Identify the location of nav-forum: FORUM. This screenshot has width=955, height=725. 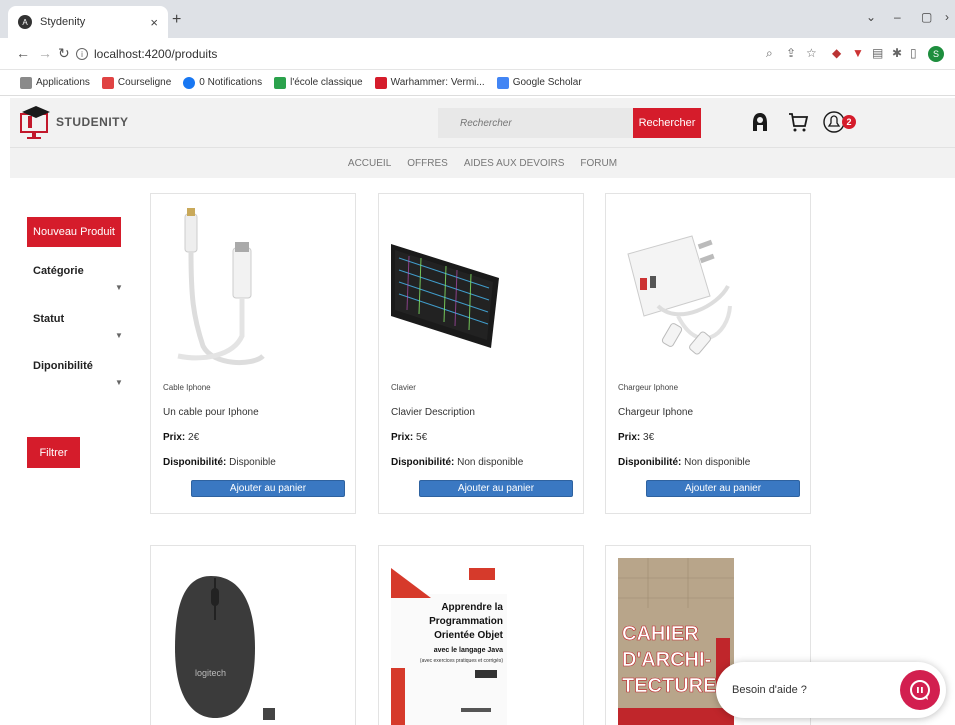
(598, 163).